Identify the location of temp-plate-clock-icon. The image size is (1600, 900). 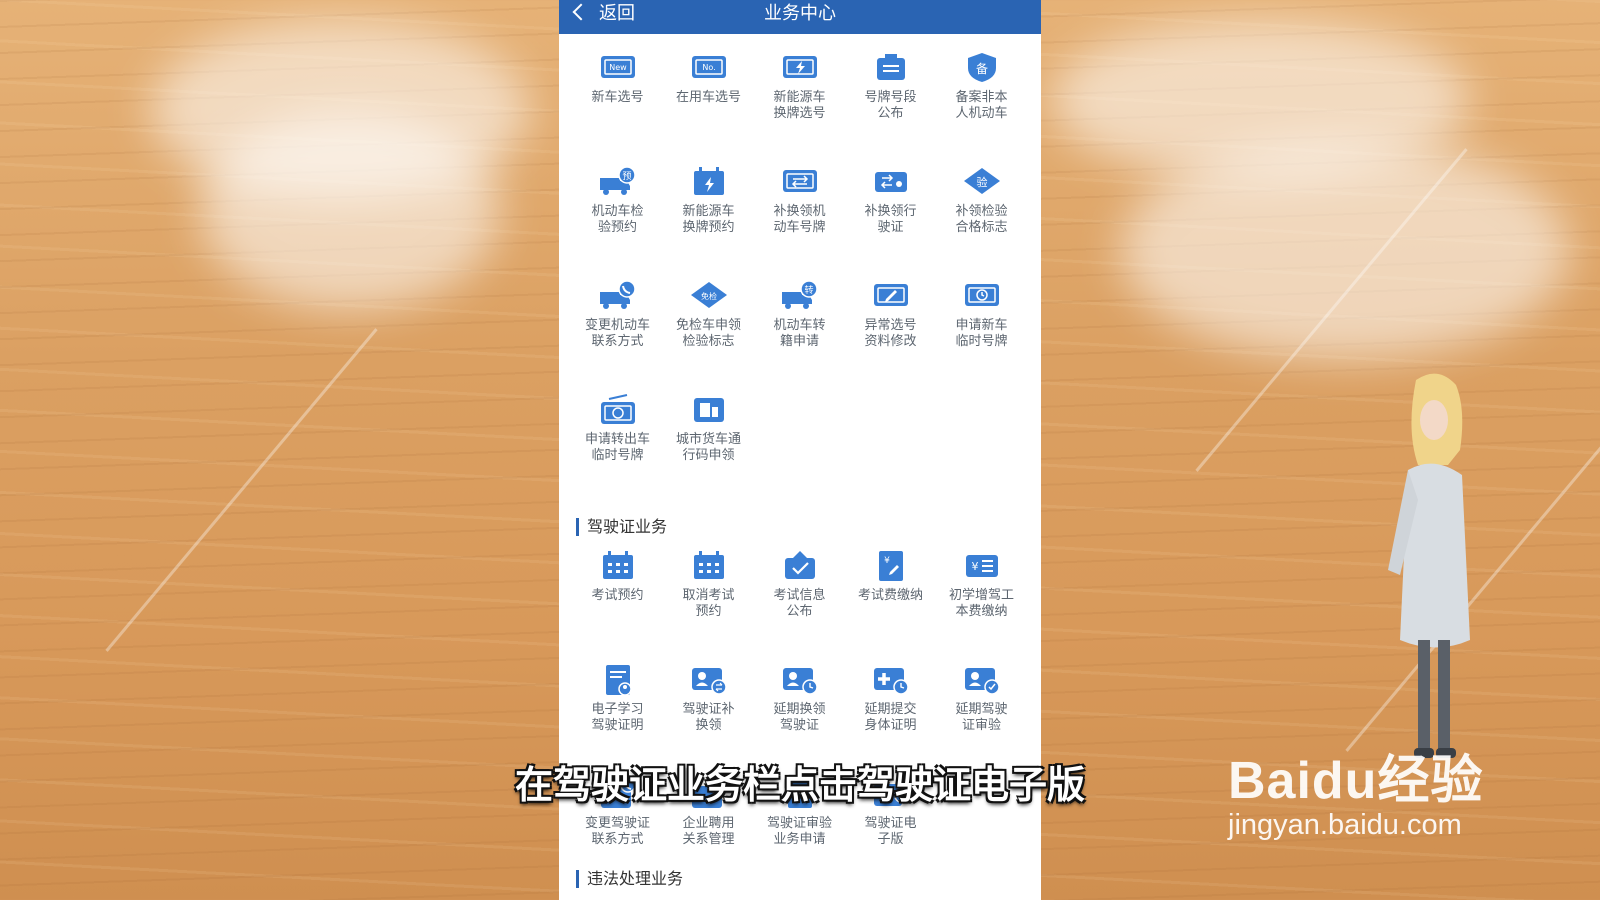
(618, 409).